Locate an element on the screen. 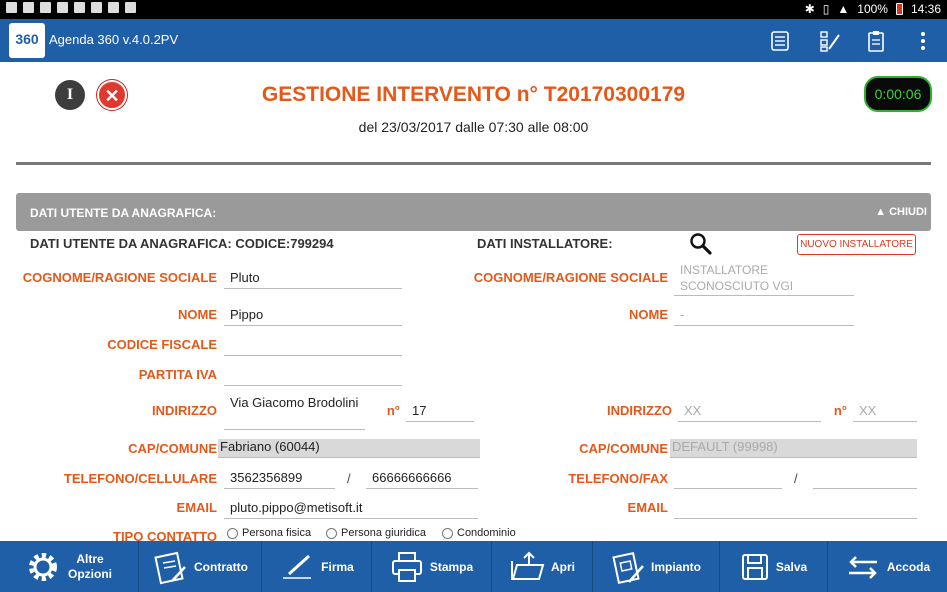  radio-label: Persona giuridica is located at coordinates (383, 533).